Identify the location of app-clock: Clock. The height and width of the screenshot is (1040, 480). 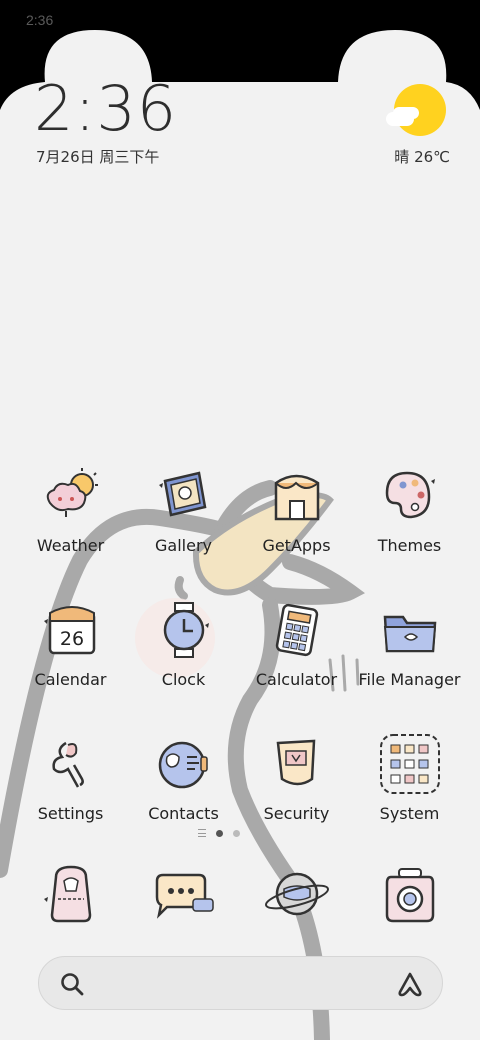
(183, 641).